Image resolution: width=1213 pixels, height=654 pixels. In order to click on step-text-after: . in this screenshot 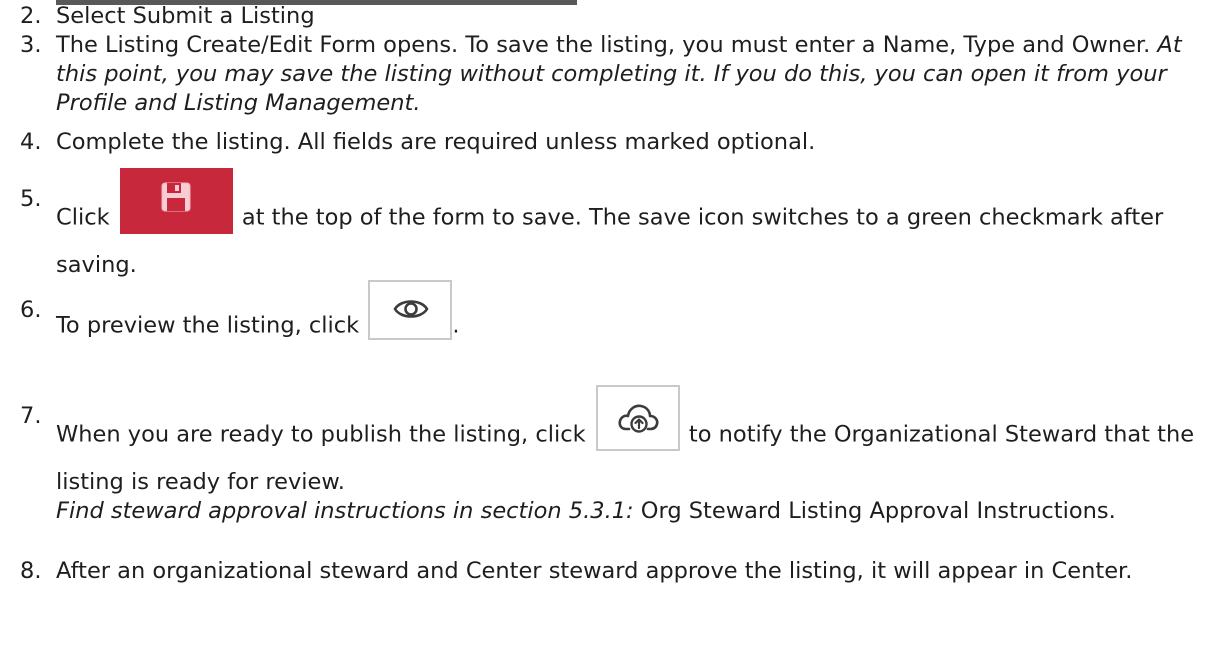, I will do `click(456, 325)`.